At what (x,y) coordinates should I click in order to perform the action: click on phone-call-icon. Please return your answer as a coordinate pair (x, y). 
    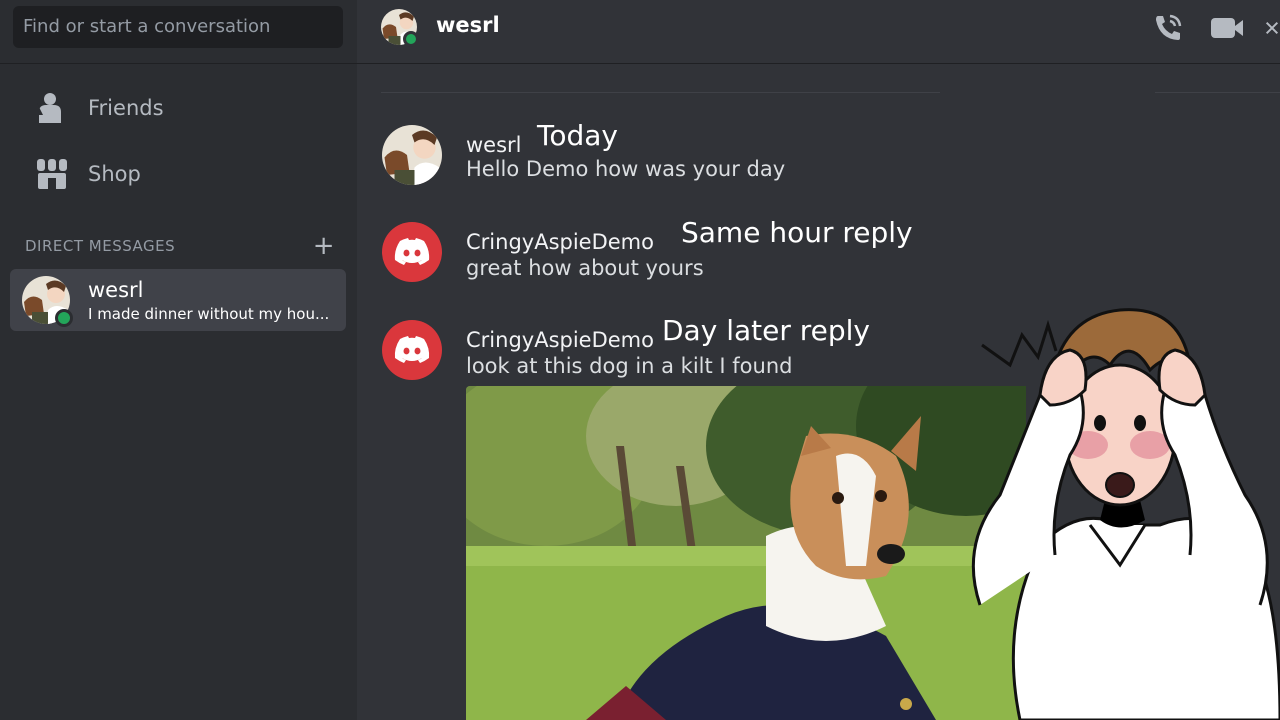
    Looking at the image, I should click on (1168, 28).